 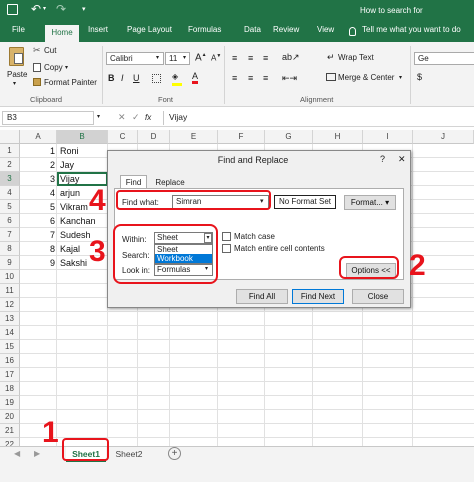 What do you see at coordinates (157, 57) in the screenshot?
I see `font-name-dropdown-icon: ▾` at bounding box center [157, 57].